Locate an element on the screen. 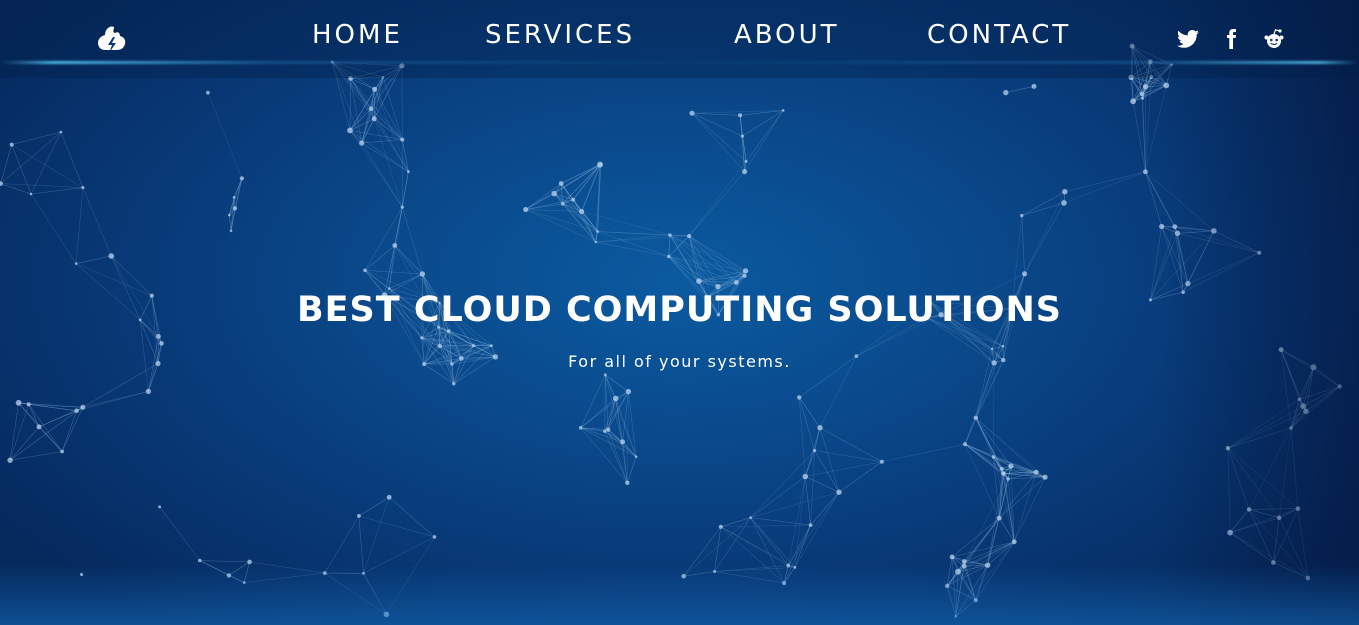 Image resolution: width=1359 pixels, height=625 pixels. nav-link-services: SERVICES is located at coordinates (560, 35).